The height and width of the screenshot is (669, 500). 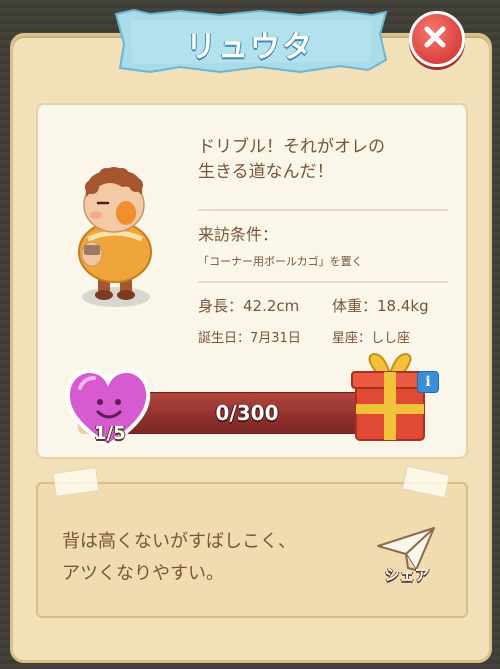 What do you see at coordinates (212, 558) in the screenshot?
I see `character-description: 背は高くないがすばしこく、 アツくなりやすい。` at bounding box center [212, 558].